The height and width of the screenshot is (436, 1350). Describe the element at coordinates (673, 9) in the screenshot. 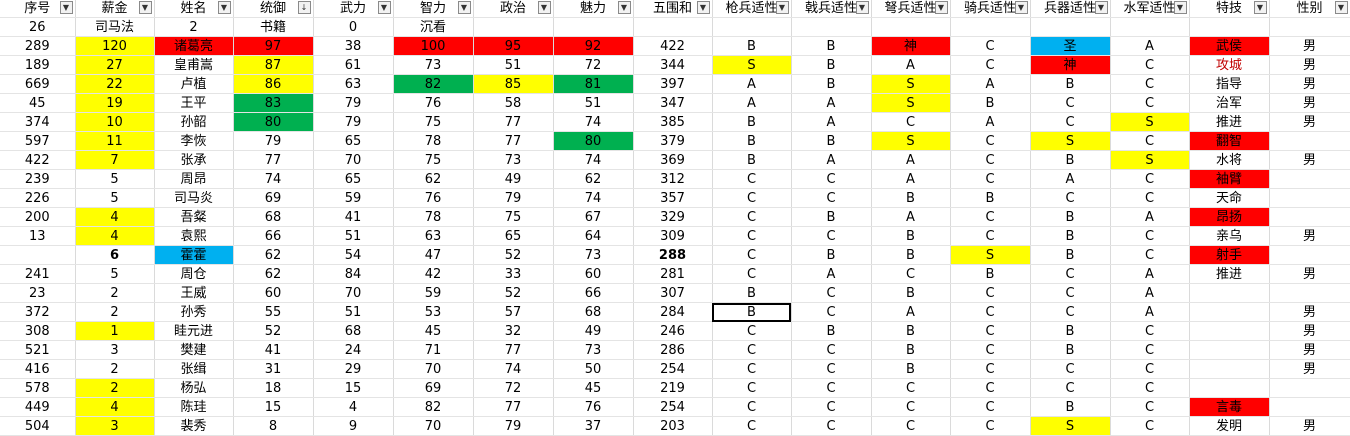

I see `header-total: 五围和 ▼` at that location.